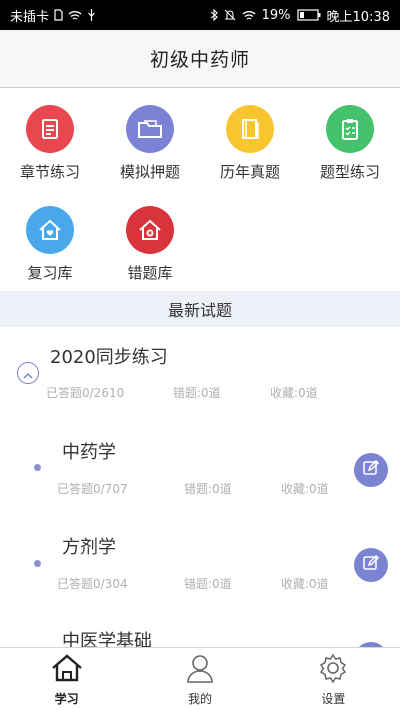  What do you see at coordinates (30, 17) in the screenshot?
I see `carrier-text: 未插卡` at bounding box center [30, 17].